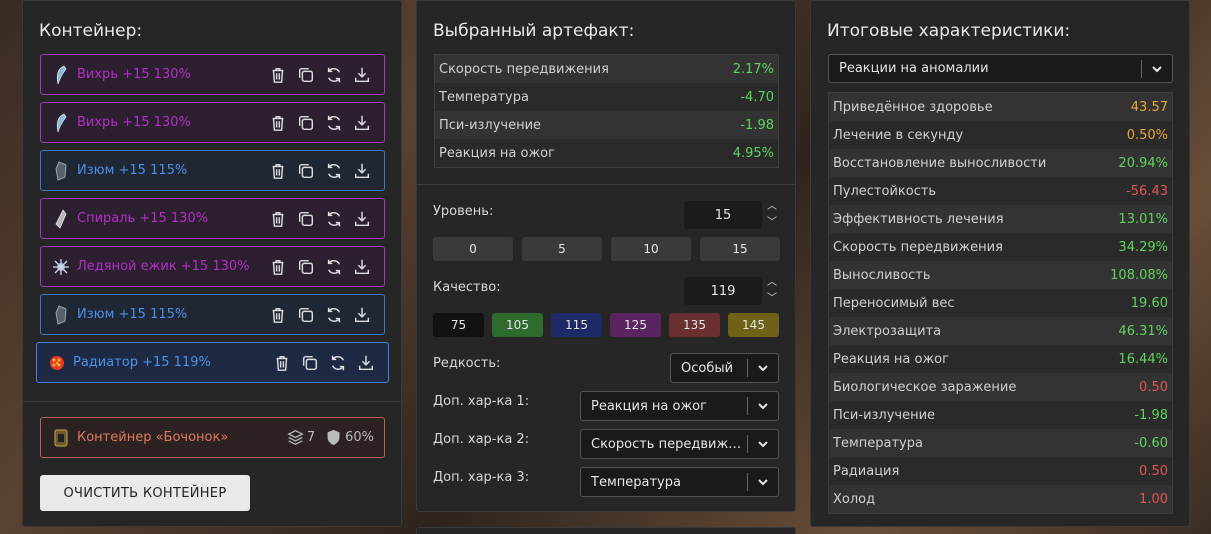  Describe the element at coordinates (757, 97) in the screenshot. I see `stat-value: -4.70` at that location.